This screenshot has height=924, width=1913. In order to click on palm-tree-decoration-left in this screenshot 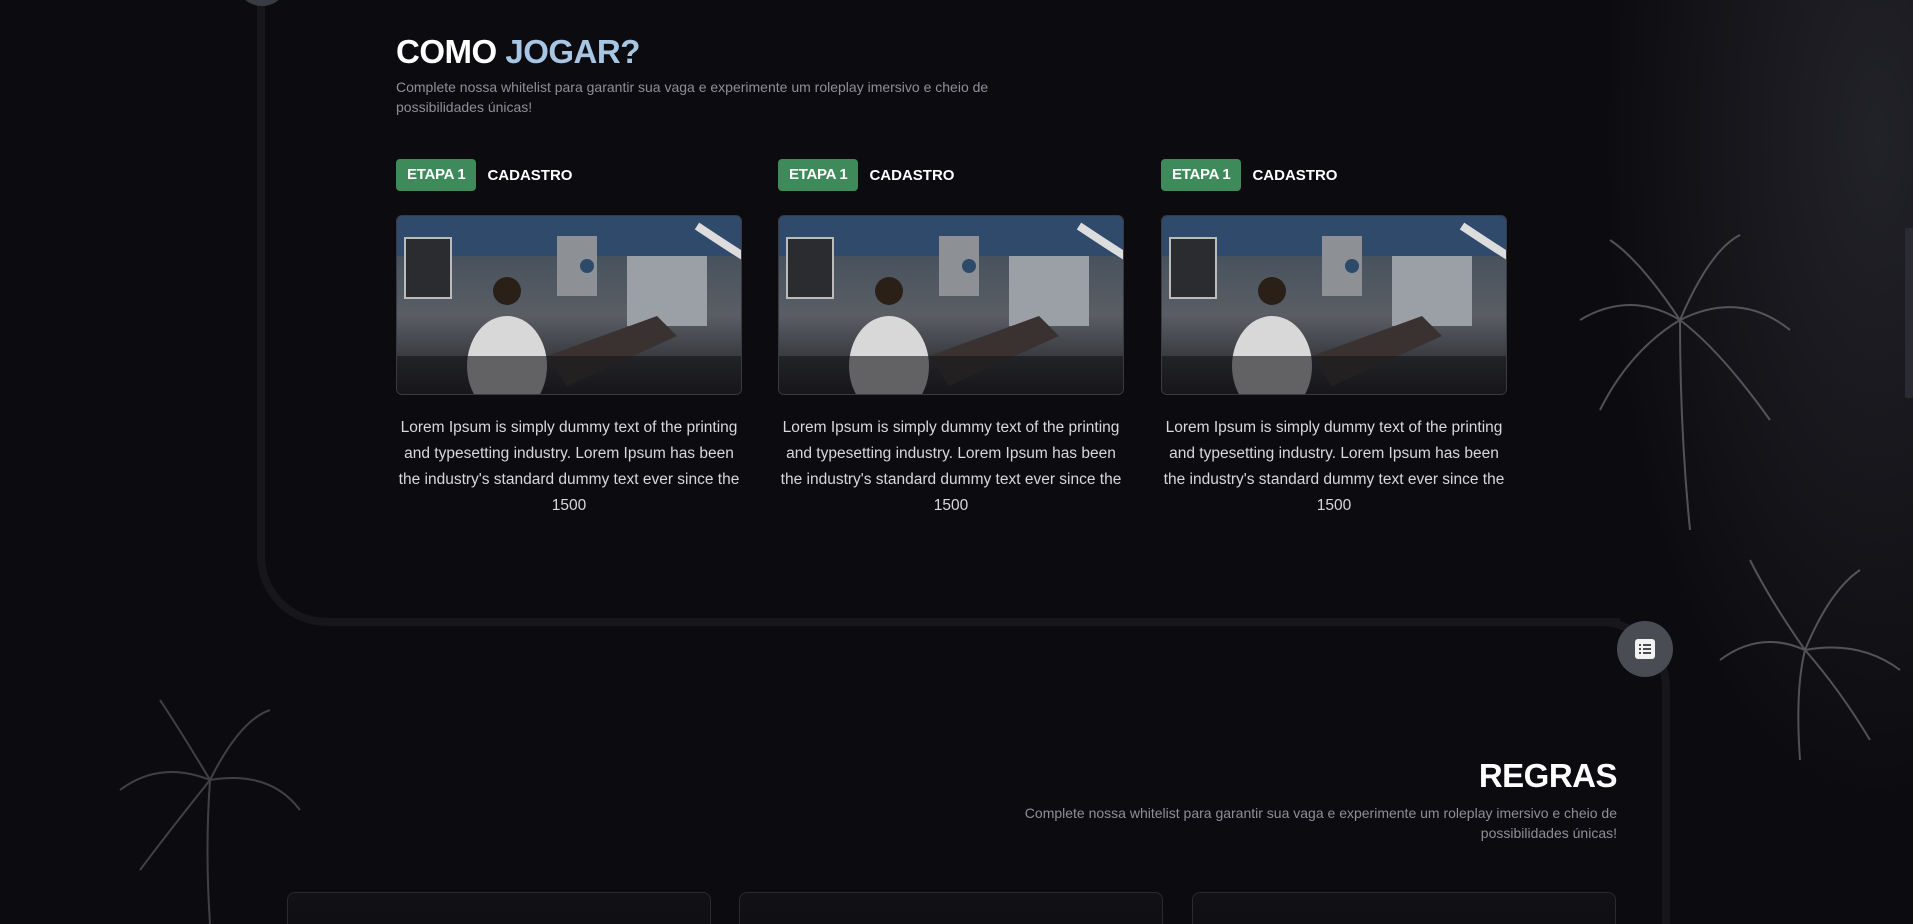, I will do `click(210, 811)`.